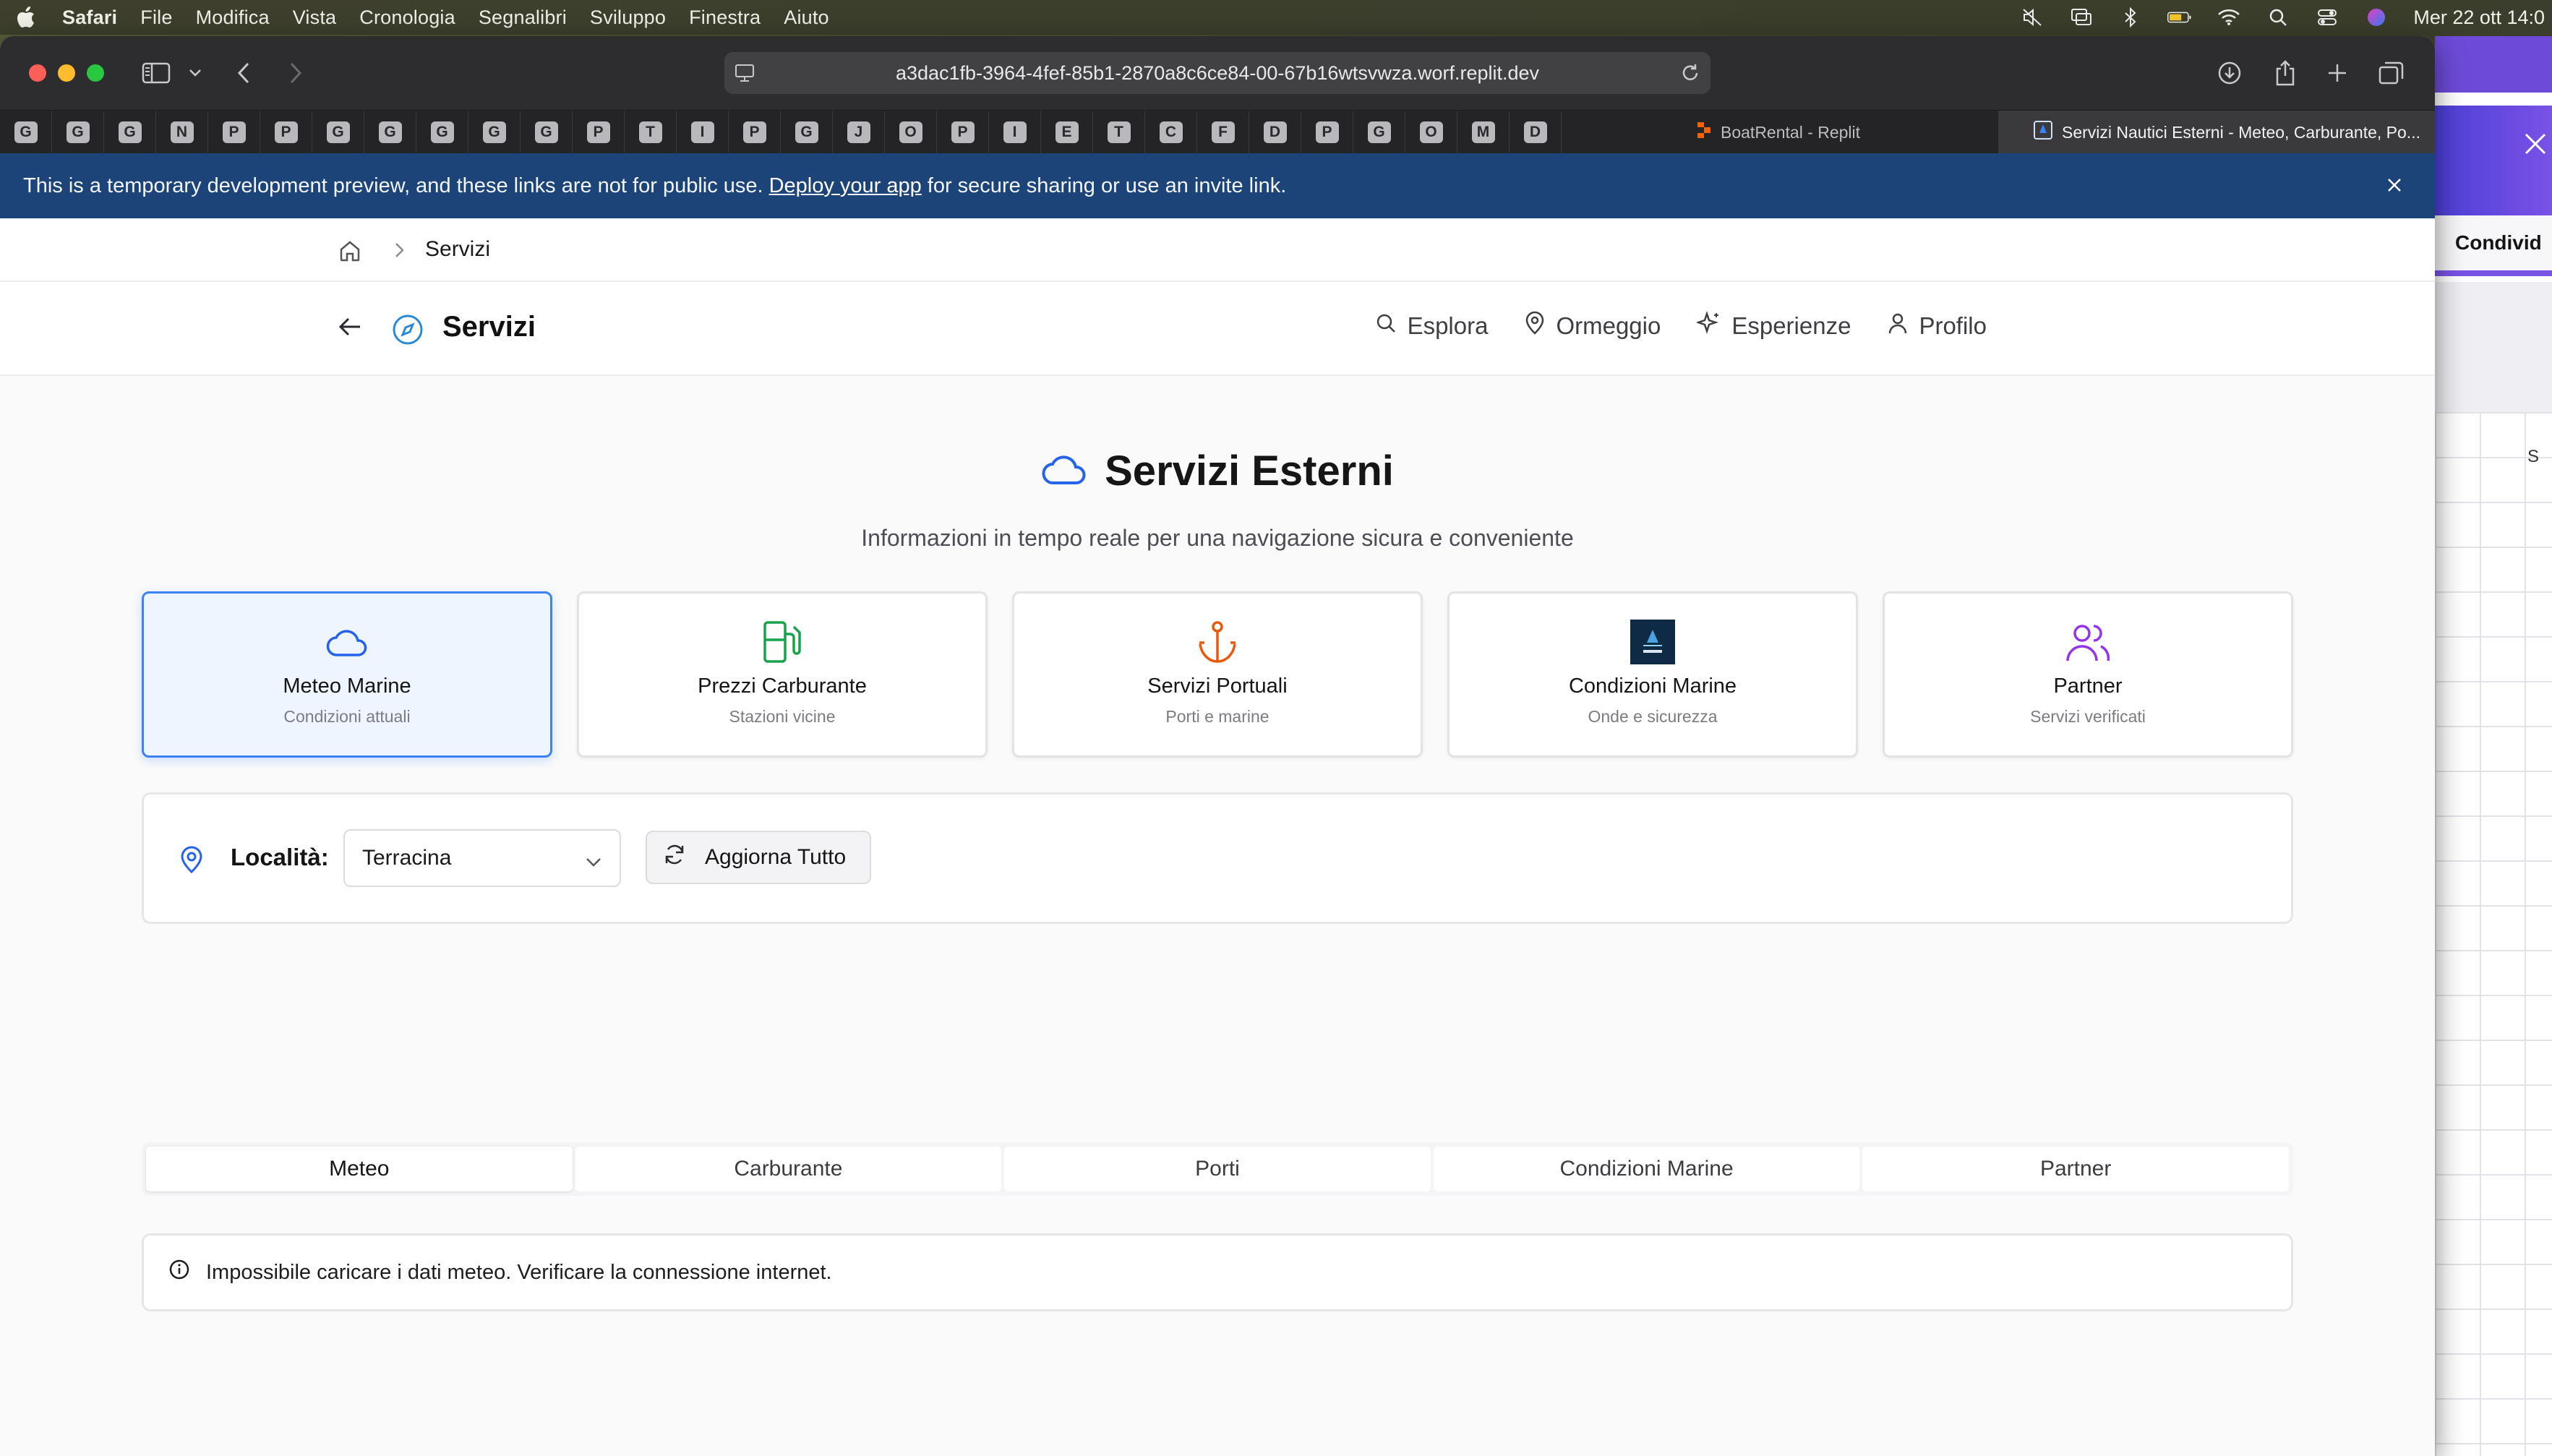 The width and height of the screenshot is (2552, 1456). Describe the element at coordinates (758, 857) in the screenshot. I see `refresh-all-button: Aggiorna Tutto` at that location.